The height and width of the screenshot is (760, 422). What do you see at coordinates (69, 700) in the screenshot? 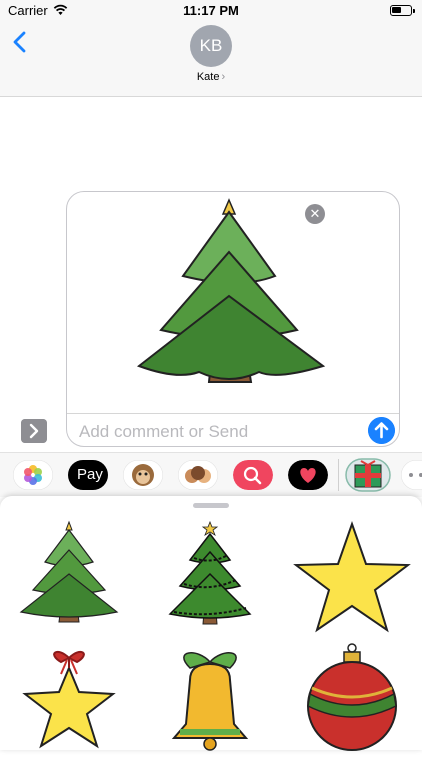
I see `star-ornament-sticker` at bounding box center [69, 700].